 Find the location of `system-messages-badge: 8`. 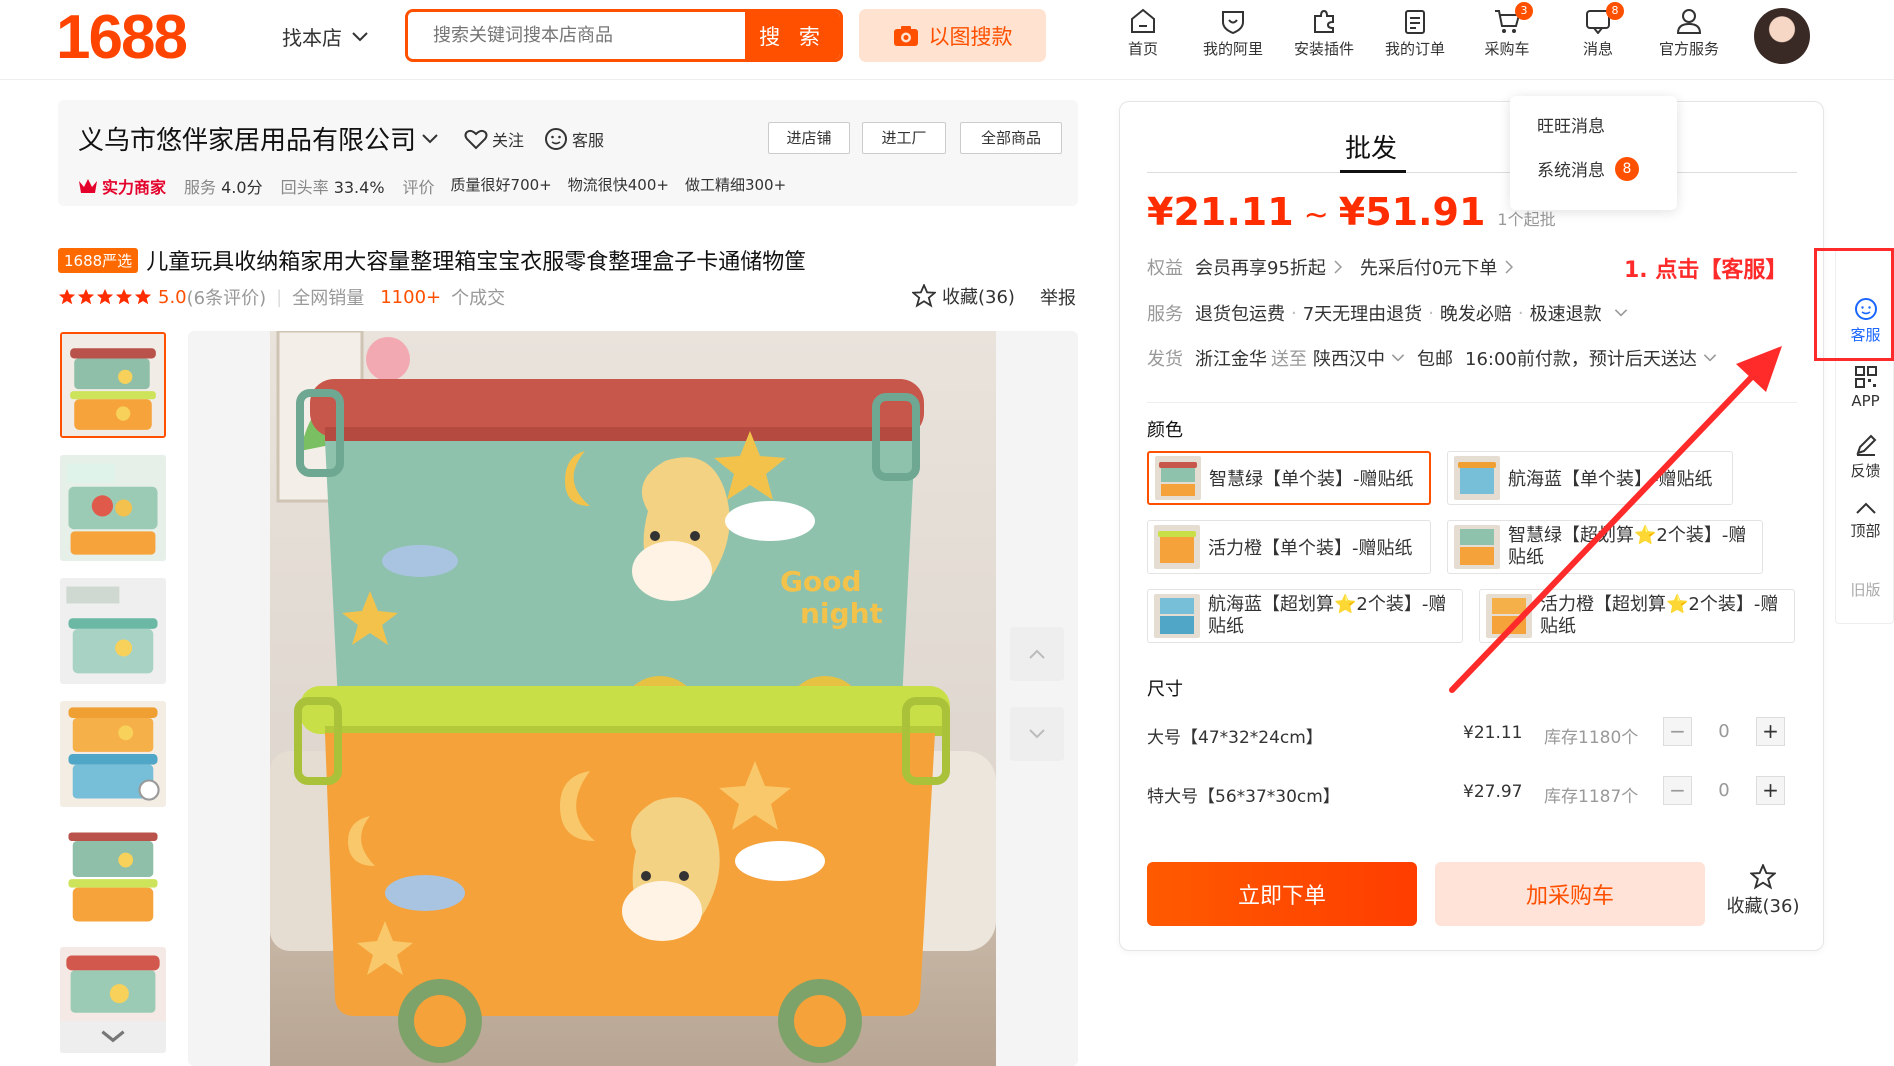

system-messages-badge: 8 is located at coordinates (1627, 168).